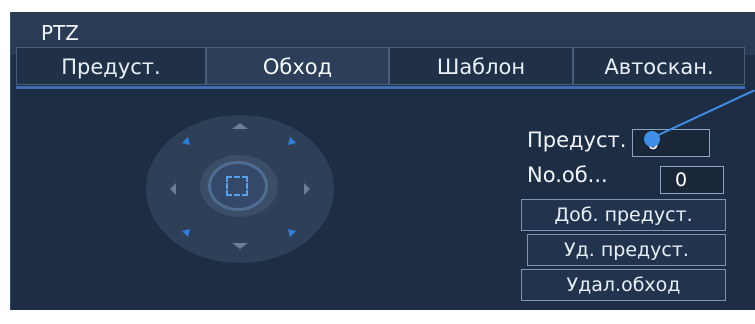 The height and width of the screenshot is (324, 755). Describe the element at coordinates (292, 141) in the screenshot. I see `arrow-up-right-icon` at that location.